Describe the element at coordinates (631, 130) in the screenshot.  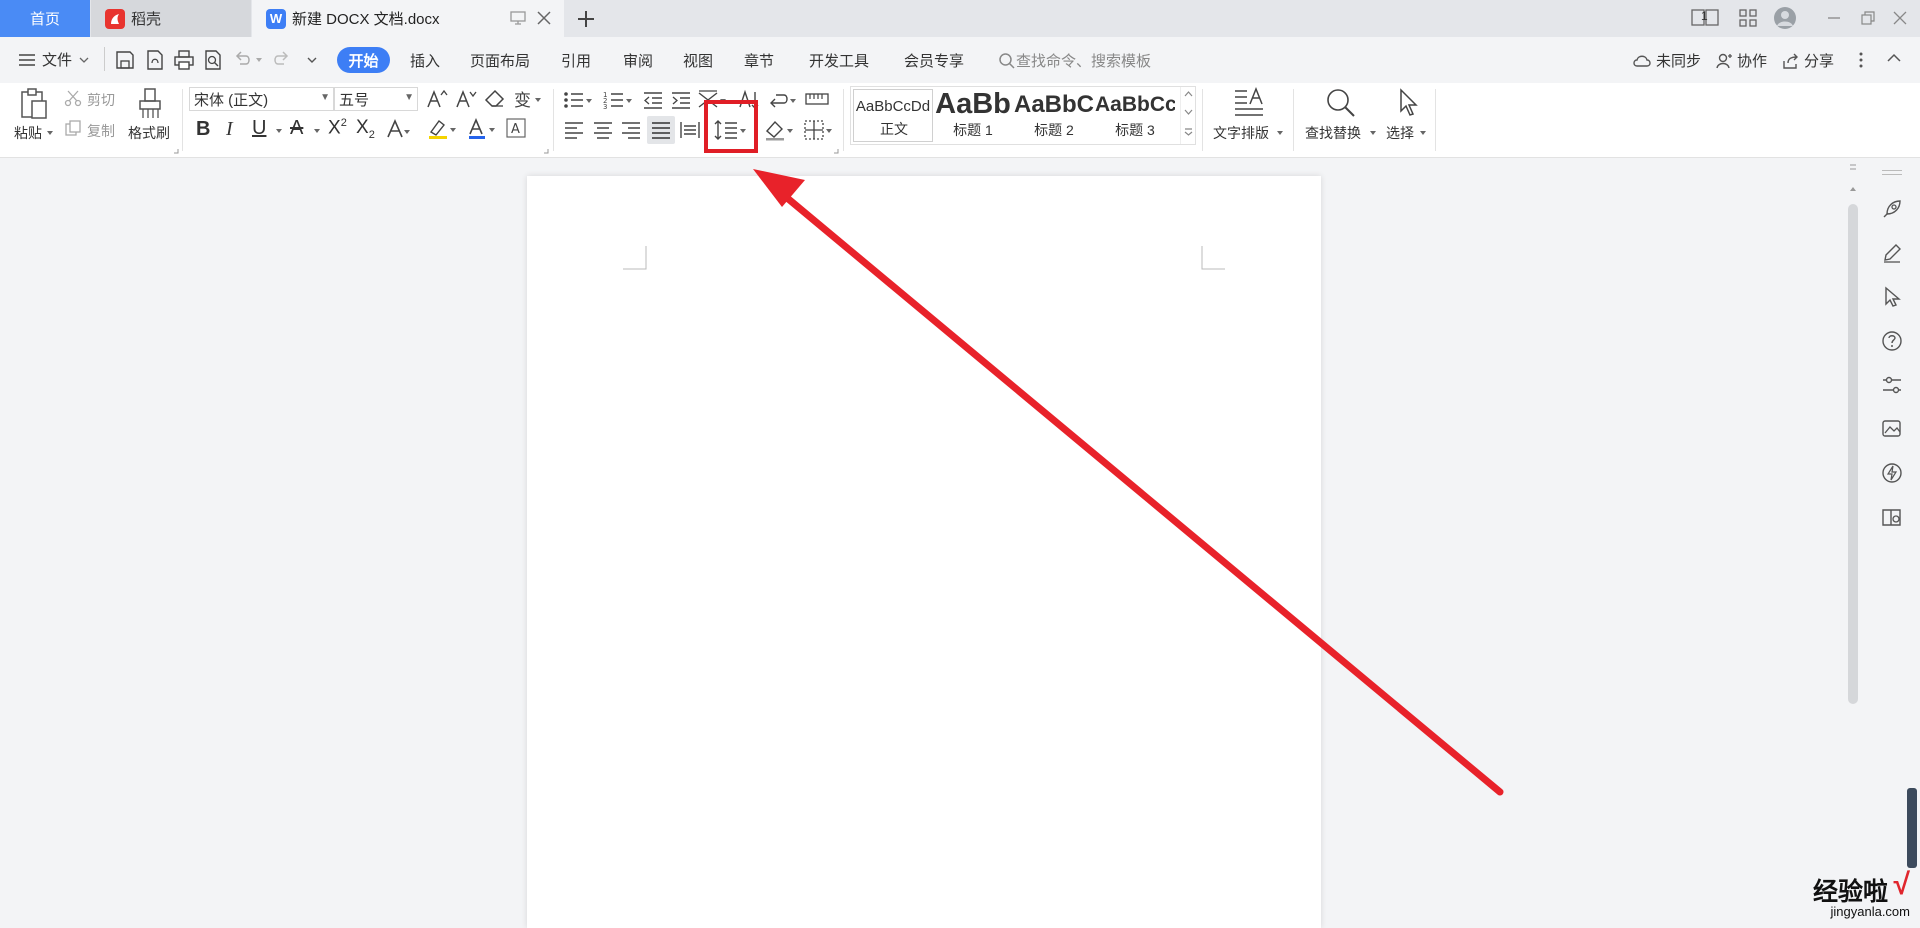
I see `align-right-icon` at that location.